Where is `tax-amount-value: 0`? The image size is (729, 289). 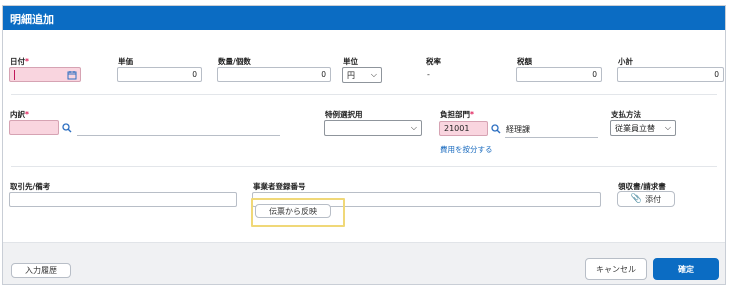 tax-amount-value: 0 is located at coordinates (594, 74).